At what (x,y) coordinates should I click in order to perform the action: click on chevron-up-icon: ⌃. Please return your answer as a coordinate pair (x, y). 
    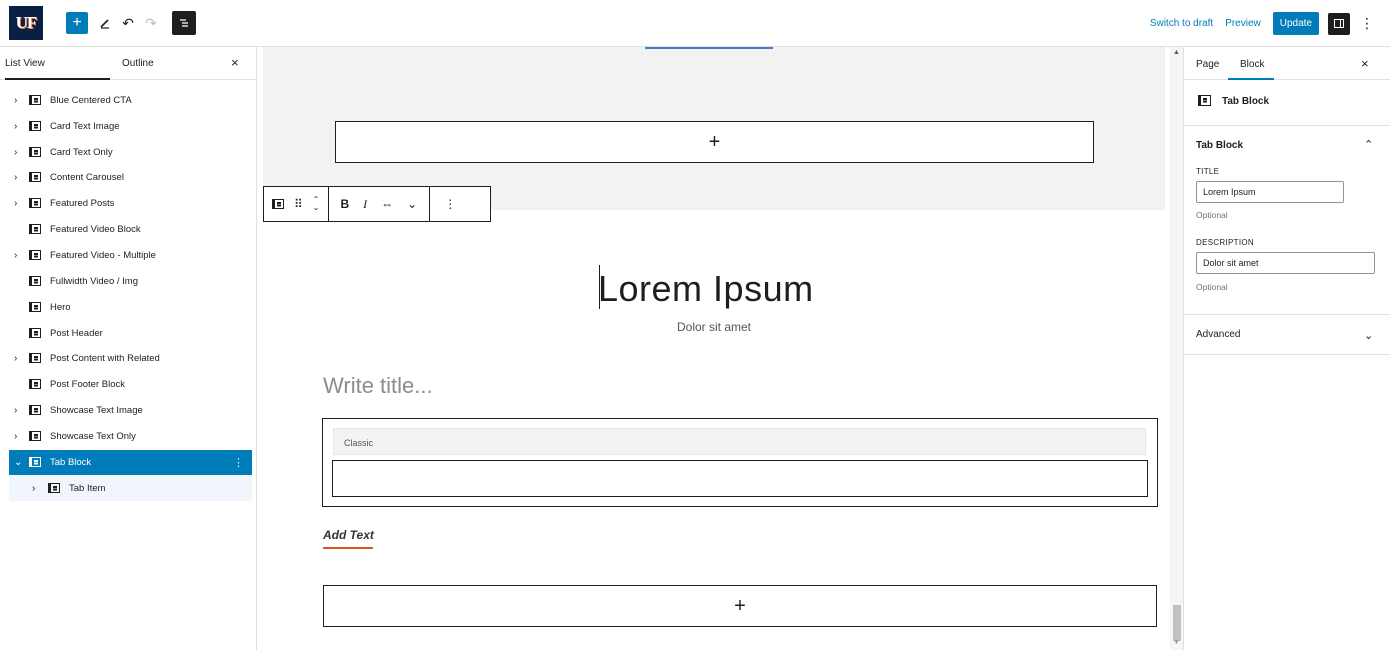
    Looking at the image, I should click on (1368, 144).